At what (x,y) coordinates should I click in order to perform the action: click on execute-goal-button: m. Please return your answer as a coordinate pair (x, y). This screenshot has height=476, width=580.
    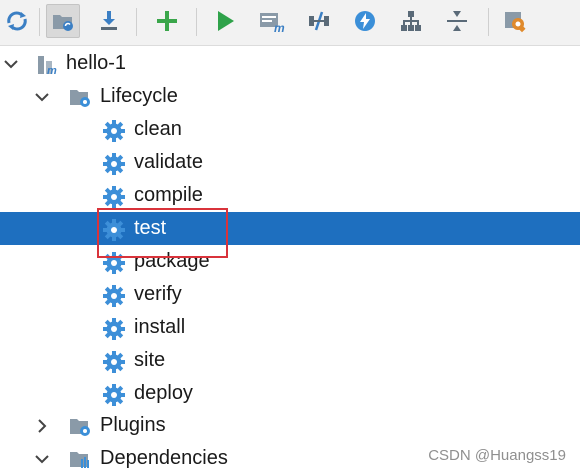
    Looking at the image, I should click on (271, 21).